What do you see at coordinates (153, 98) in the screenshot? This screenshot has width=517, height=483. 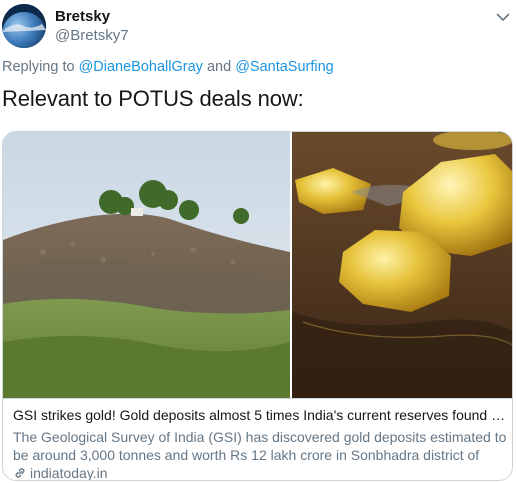 I see `tweet-text: Relevant to POTUS deals now:` at bounding box center [153, 98].